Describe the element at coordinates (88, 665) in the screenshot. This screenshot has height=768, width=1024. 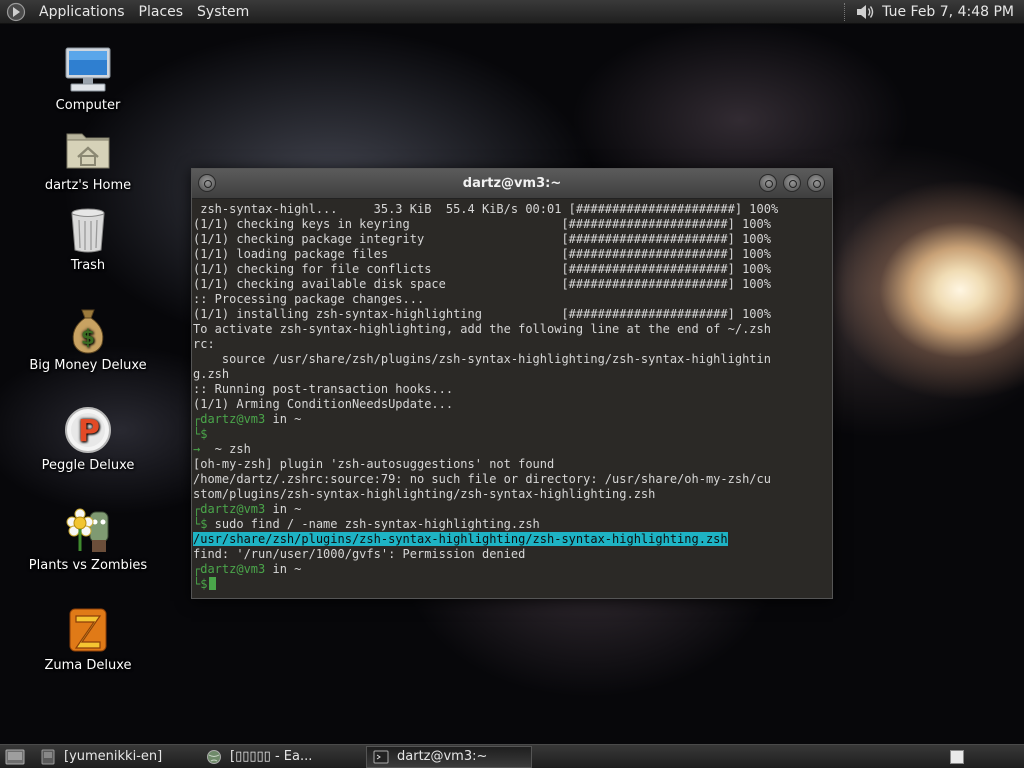
I see `desktop-icon-label: Zuma Deluxe` at that location.